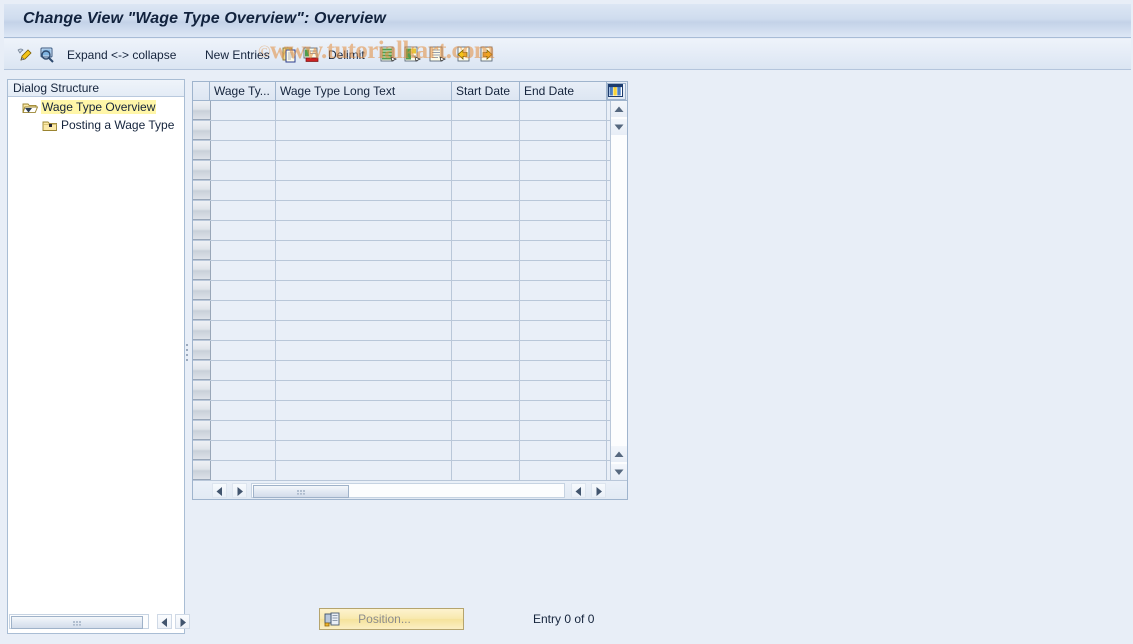 The width and height of the screenshot is (1133, 644). I want to click on expand-collapse-button: Expand <-> collapse, so click(121, 54).